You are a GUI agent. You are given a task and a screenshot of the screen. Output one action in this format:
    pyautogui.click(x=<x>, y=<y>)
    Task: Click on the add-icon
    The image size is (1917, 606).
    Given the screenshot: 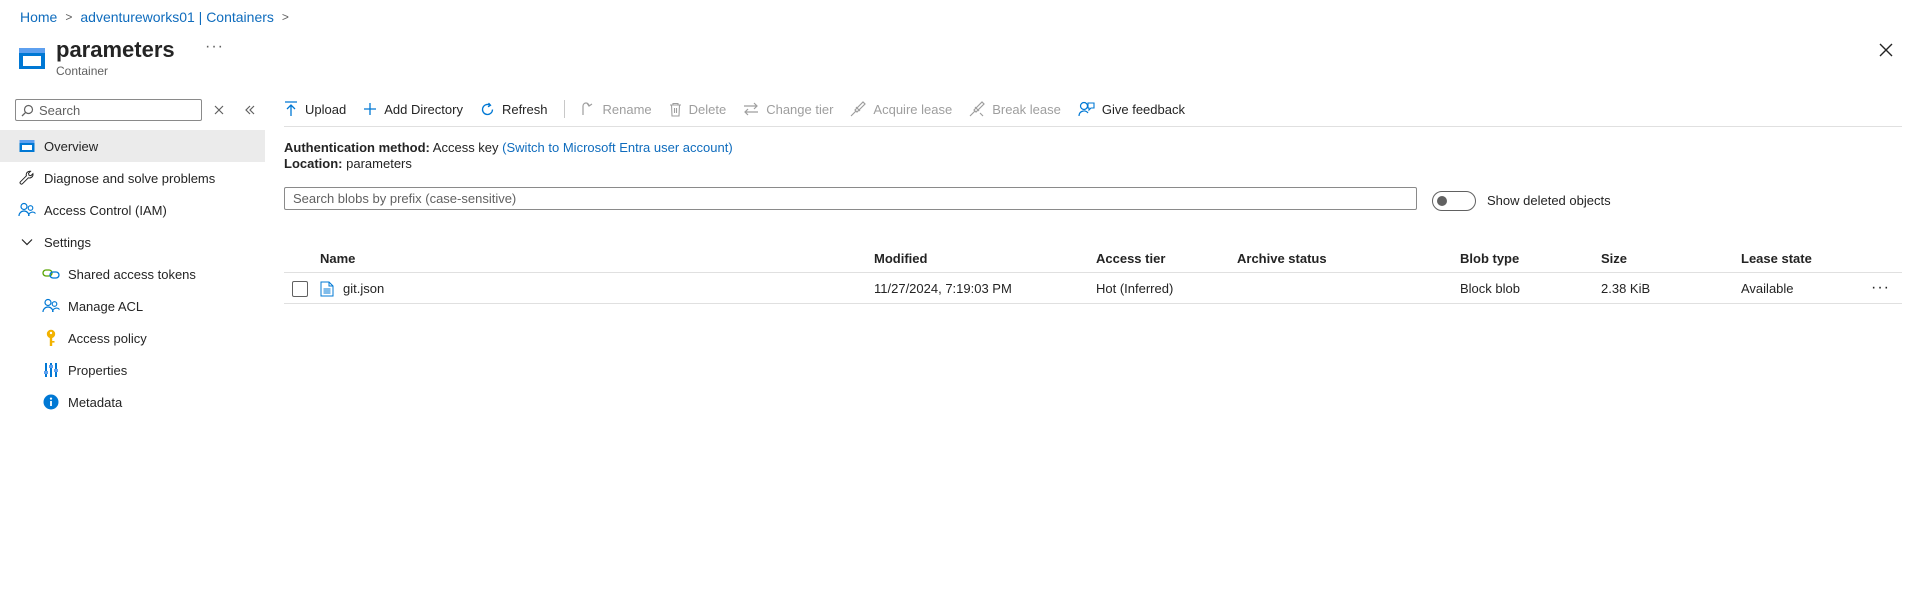 What is the action you would take?
    pyautogui.click(x=370, y=109)
    